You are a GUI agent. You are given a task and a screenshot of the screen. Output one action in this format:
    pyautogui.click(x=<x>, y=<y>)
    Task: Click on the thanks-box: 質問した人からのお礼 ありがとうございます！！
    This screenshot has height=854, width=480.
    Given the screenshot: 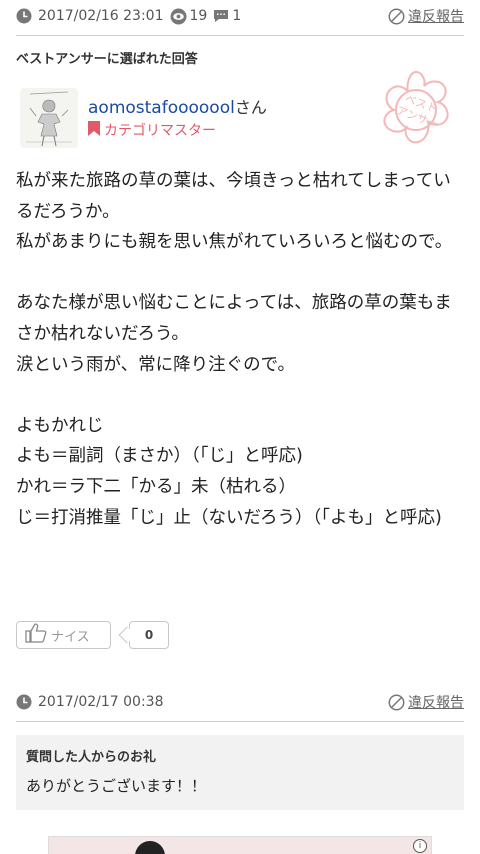 What is the action you would take?
    pyautogui.click(x=240, y=772)
    